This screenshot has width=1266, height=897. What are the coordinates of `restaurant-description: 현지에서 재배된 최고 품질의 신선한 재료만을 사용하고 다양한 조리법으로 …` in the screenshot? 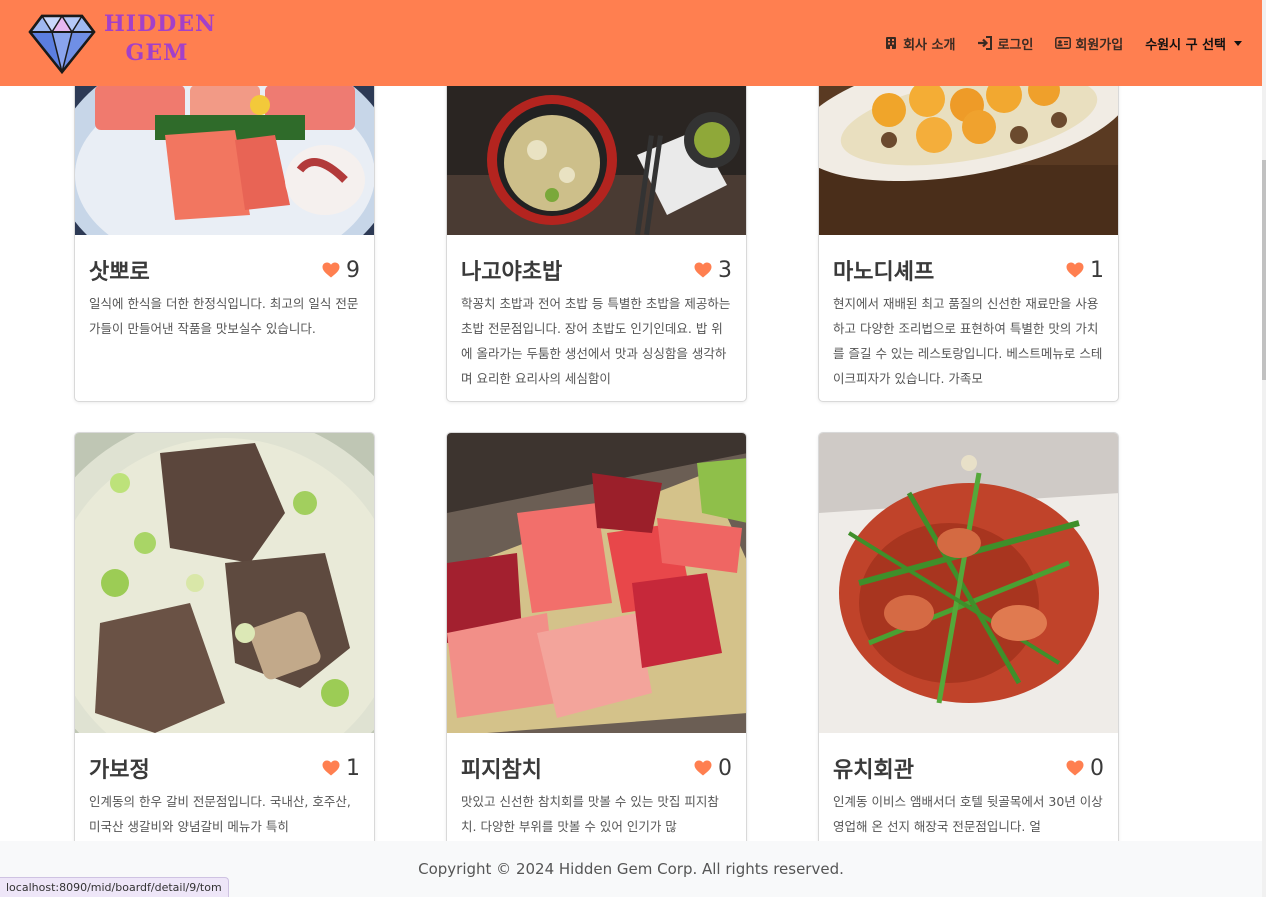 It's located at (968, 341).